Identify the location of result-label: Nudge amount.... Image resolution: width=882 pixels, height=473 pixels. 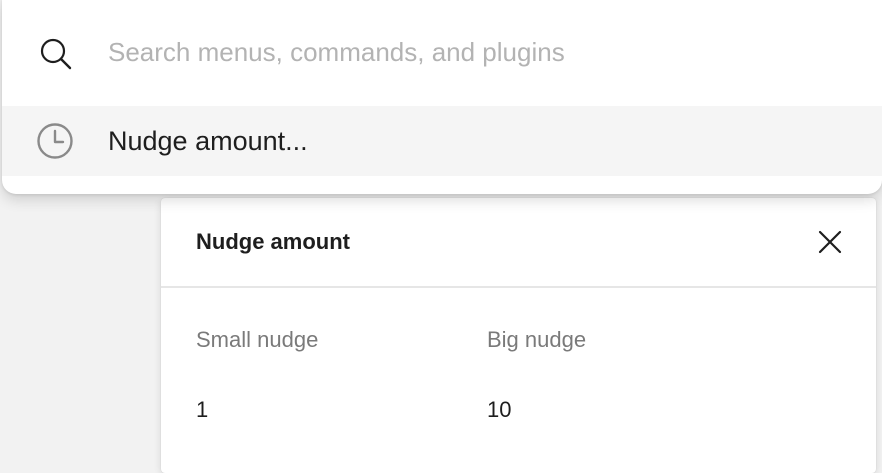
(208, 141).